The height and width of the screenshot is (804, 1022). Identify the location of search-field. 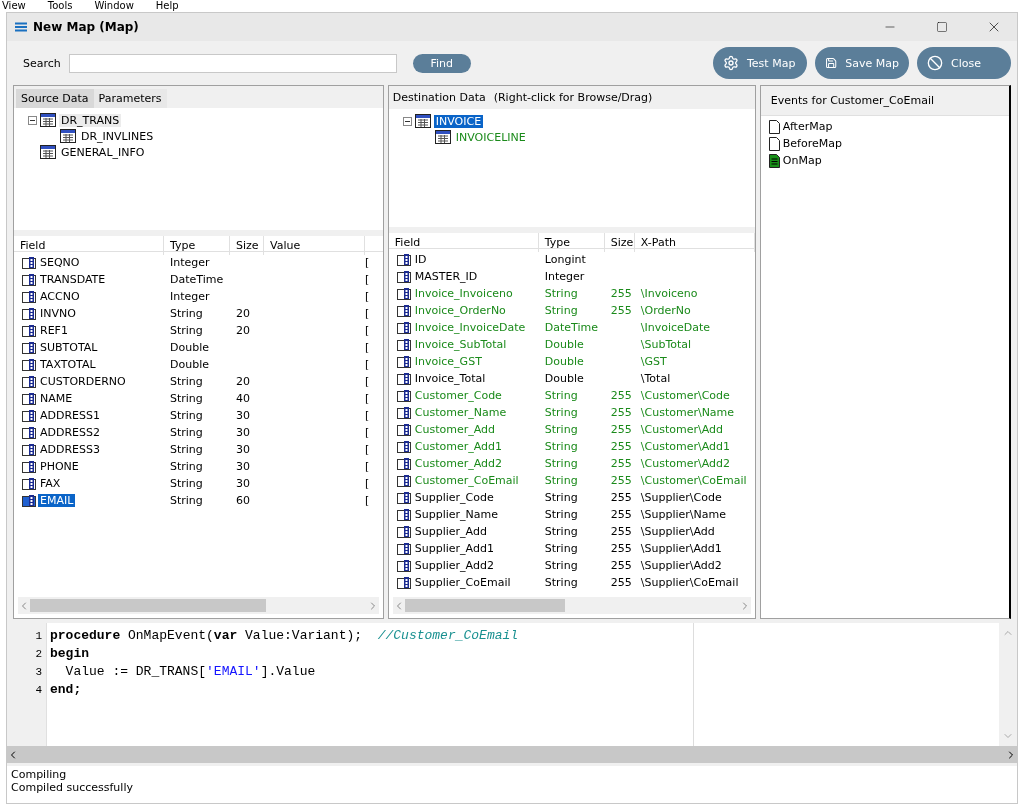
(232, 63).